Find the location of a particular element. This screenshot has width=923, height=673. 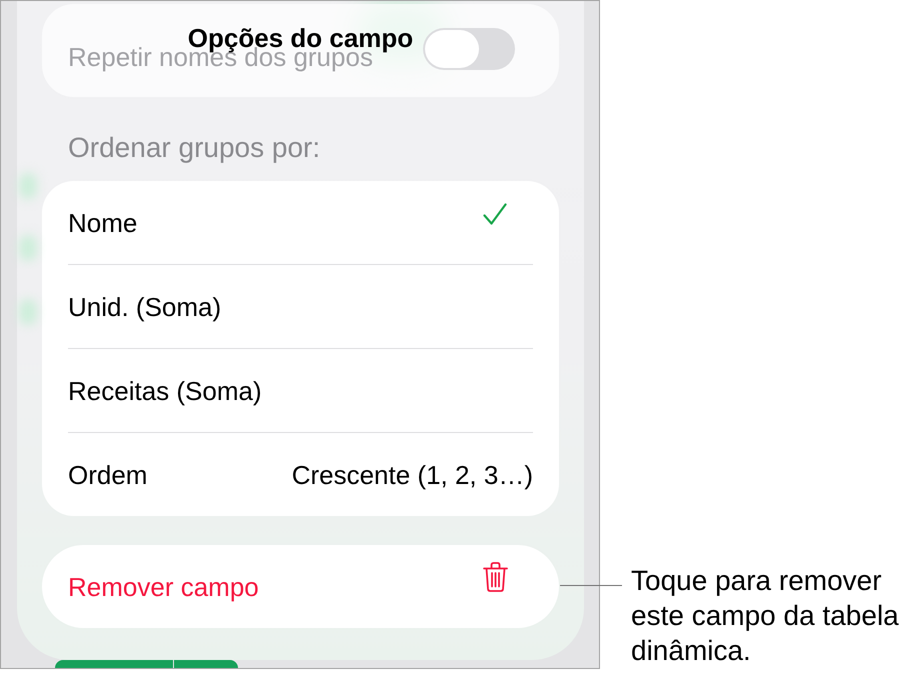

order-value: Crescente (1, 2, 3…) is located at coordinates (412, 474).